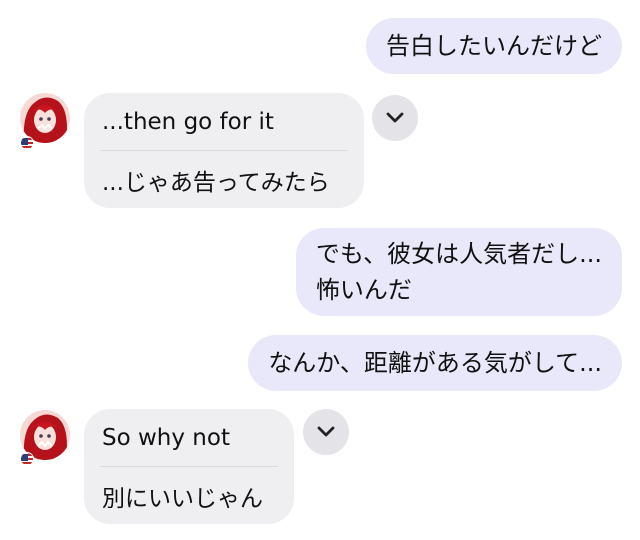  I want to click on translated-text: 別にいいじゃん, so click(182, 498).